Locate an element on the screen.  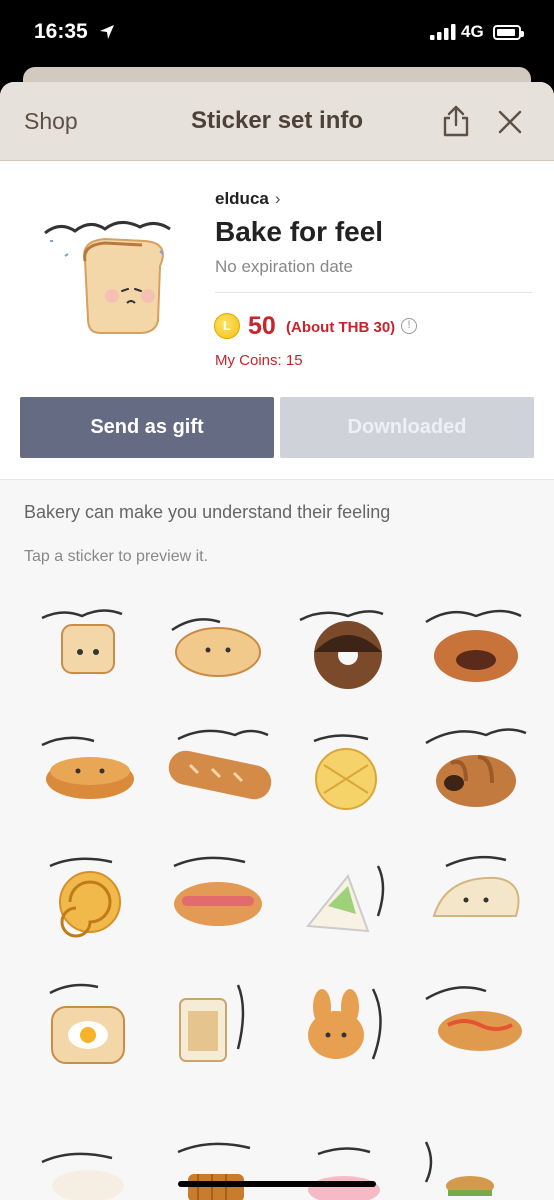
sticker-baguette-image is located at coordinates (220, 764).